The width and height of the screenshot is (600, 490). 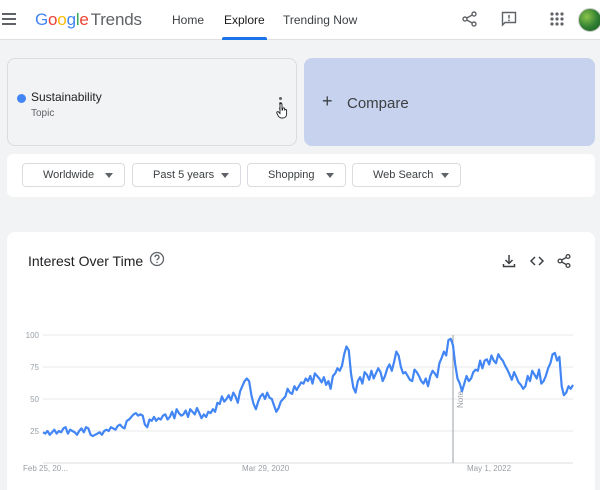 I want to click on region-select: Worldwide, so click(x=73, y=175).